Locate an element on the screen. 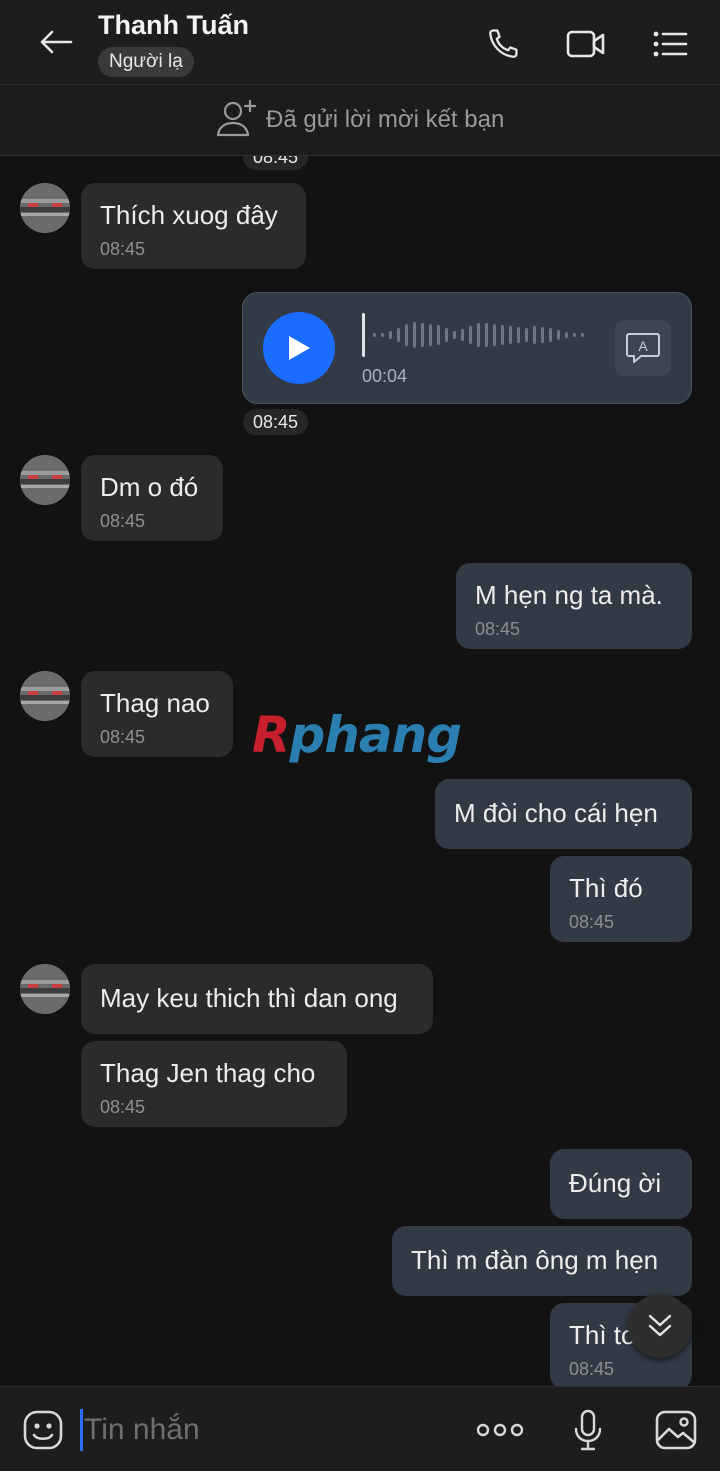 This screenshot has height=1471, width=720. message-text: Đúng ời is located at coordinates (615, 1183).